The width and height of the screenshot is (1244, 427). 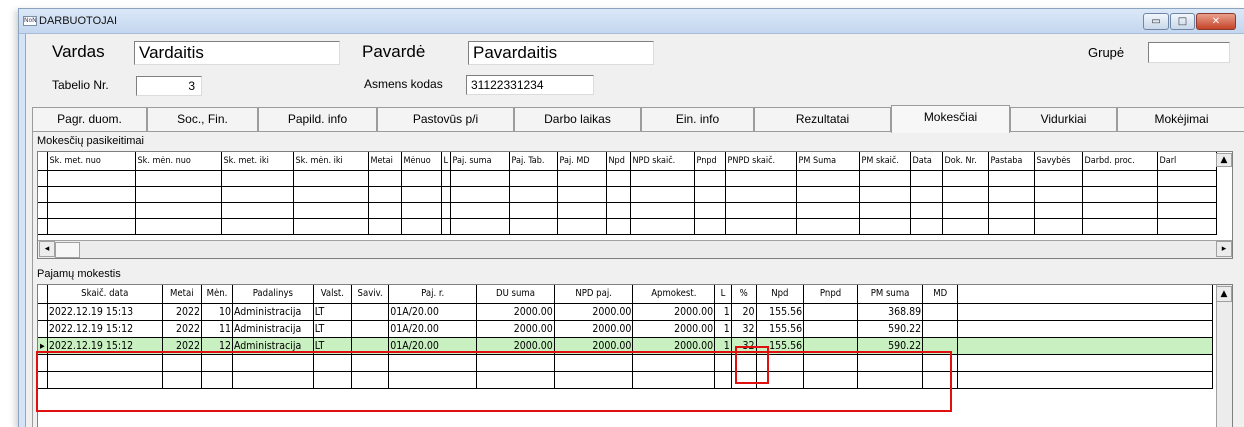 What do you see at coordinates (830, 294) in the screenshot?
I see `col-header: Pnpd` at bounding box center [830, 294].